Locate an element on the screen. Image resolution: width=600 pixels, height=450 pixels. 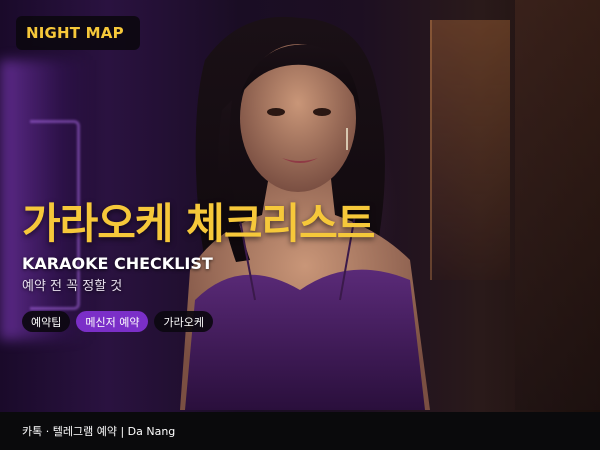
page-title: 가라오케 체크리스트 is located at coordinates (198, 223).